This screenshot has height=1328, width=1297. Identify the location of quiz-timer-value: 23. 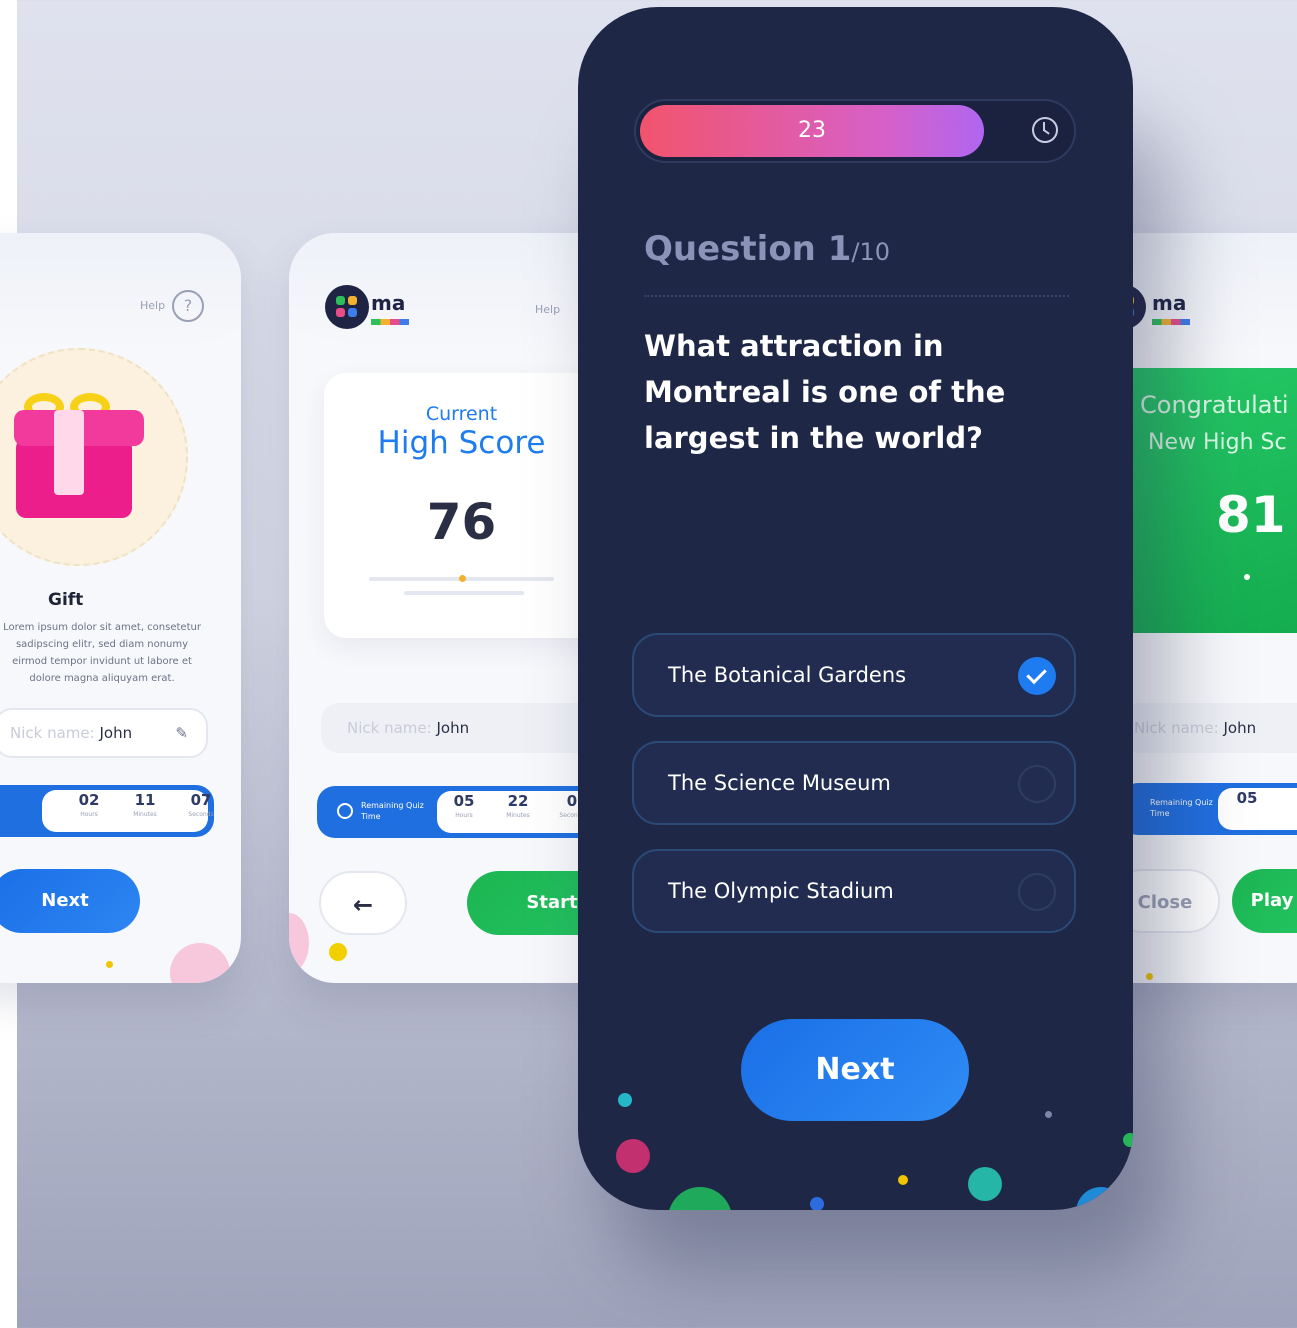
(812, 130).